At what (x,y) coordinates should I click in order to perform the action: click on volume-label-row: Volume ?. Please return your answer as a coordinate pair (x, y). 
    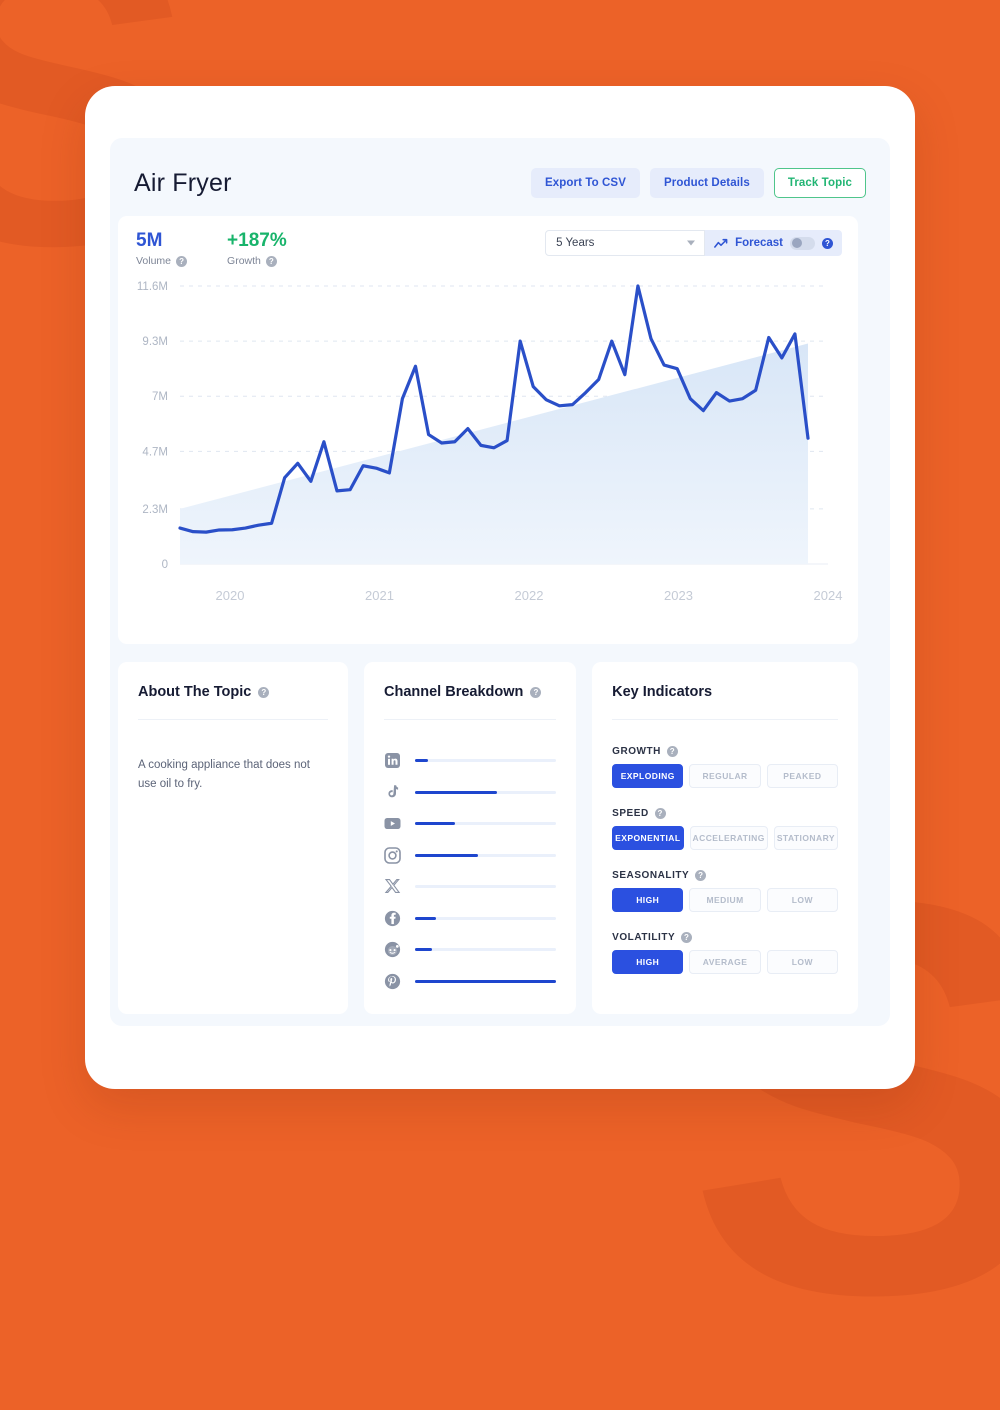
    Looking at the image, I should click on (162, 261).